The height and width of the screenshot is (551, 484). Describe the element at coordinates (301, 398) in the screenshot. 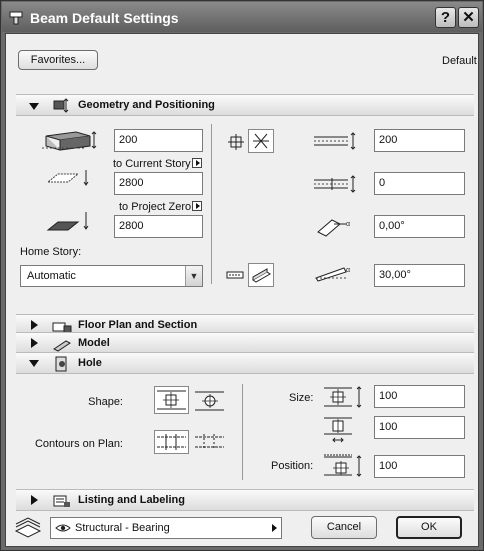

I see `size-label: Size:` at that location.